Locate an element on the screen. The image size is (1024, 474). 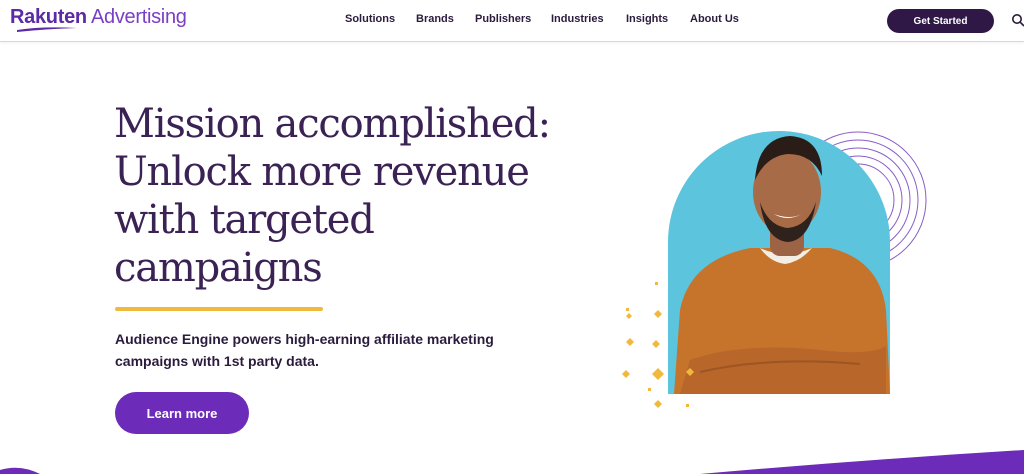
learn-more-button: Learn more is located at coordinates (182, 413).